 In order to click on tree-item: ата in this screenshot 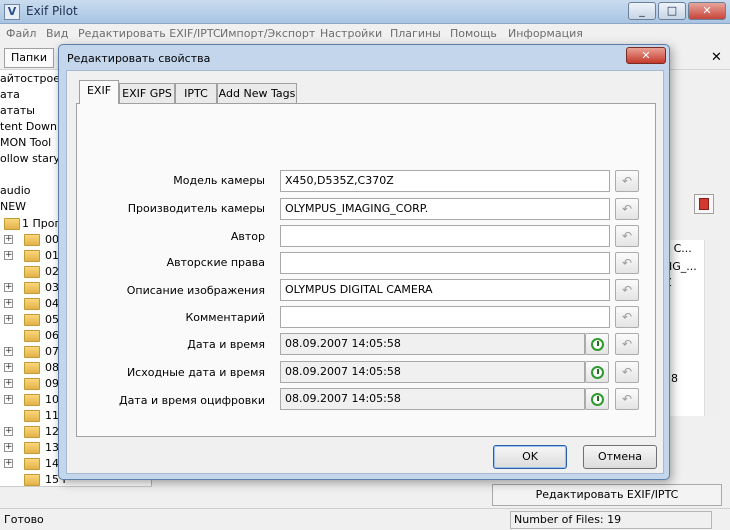, I will do `click(10, 94)`.